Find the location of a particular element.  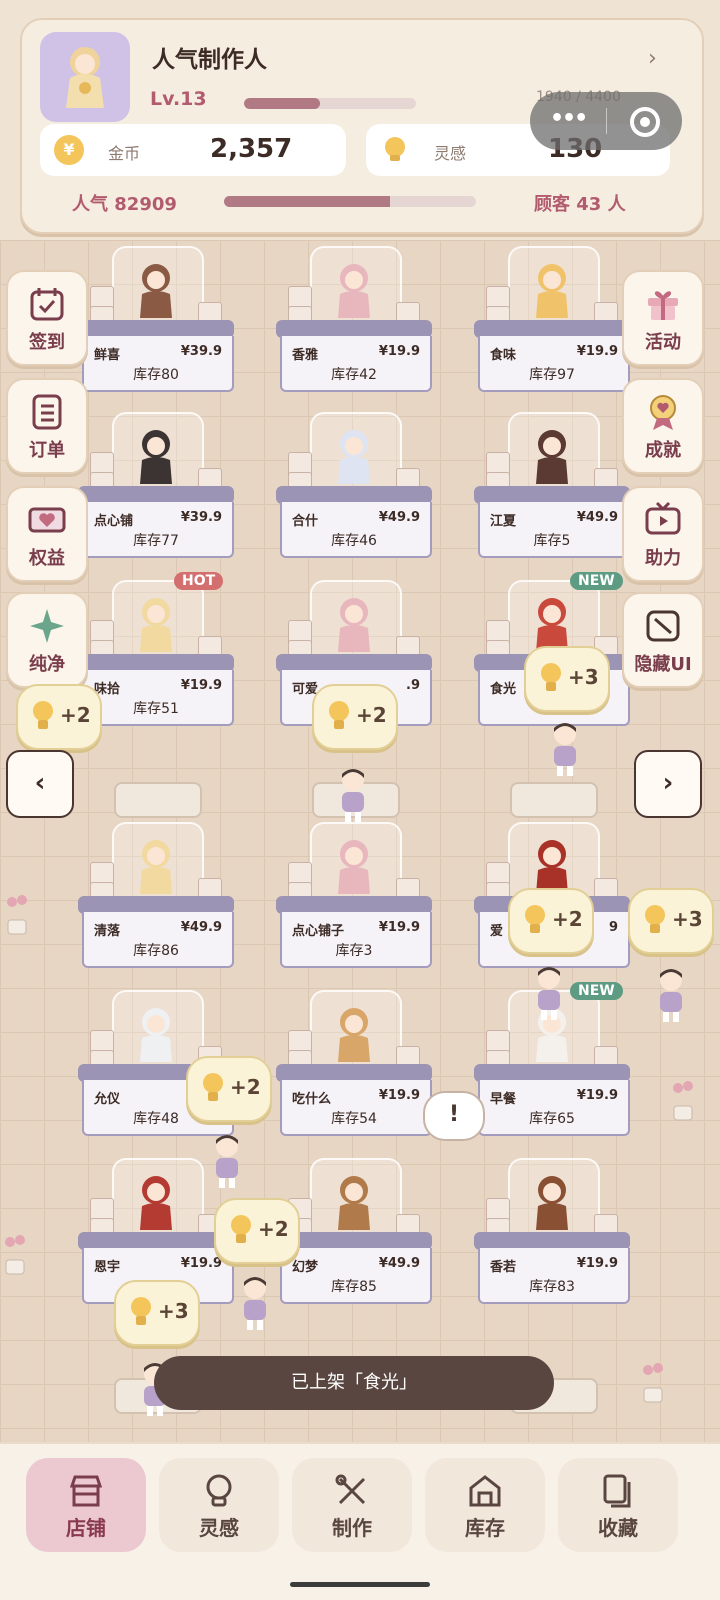

nav-tab-label: 店铺 is located at coordinates (86, 1528).